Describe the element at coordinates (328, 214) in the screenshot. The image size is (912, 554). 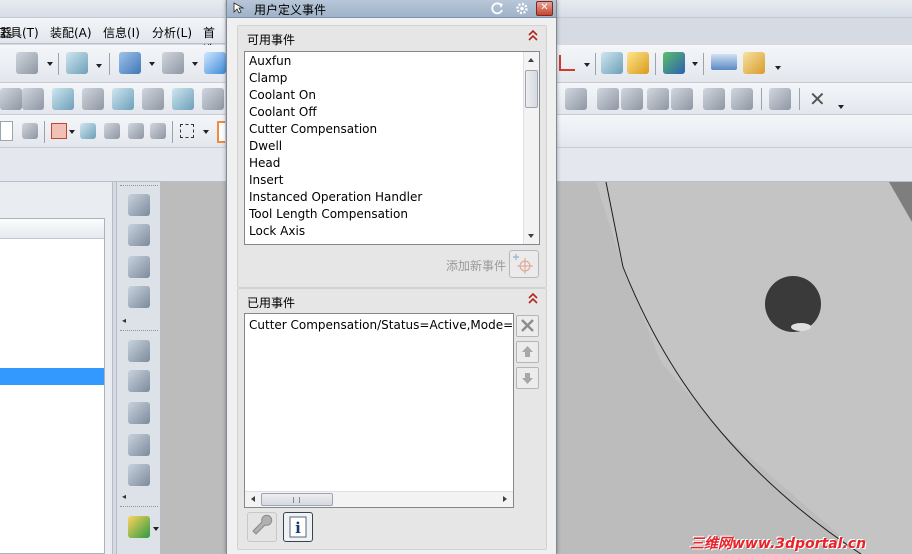
I see `list-item: Tool Length Compensation` at that location.